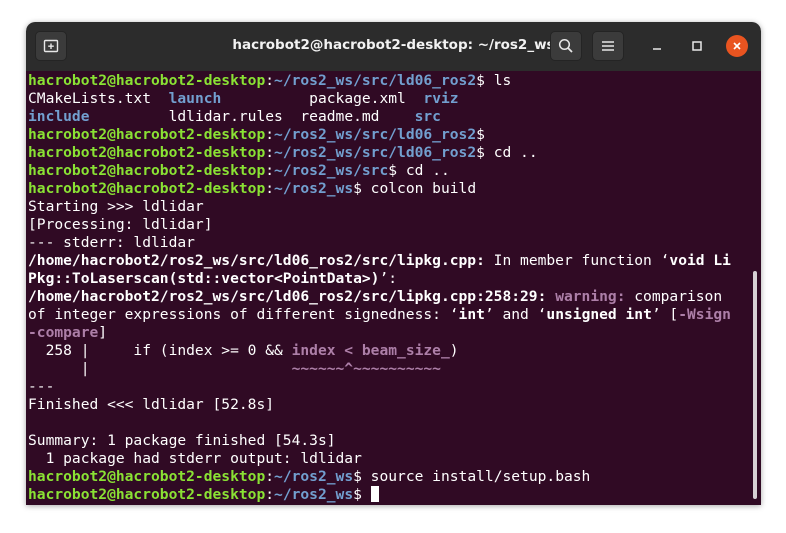 This screenshot has height=533, width=786. What do you see at coordinates (572, 260) in the screenshot?
I see `terminal-text-segment: In member function` at bounding box center [572, 260].